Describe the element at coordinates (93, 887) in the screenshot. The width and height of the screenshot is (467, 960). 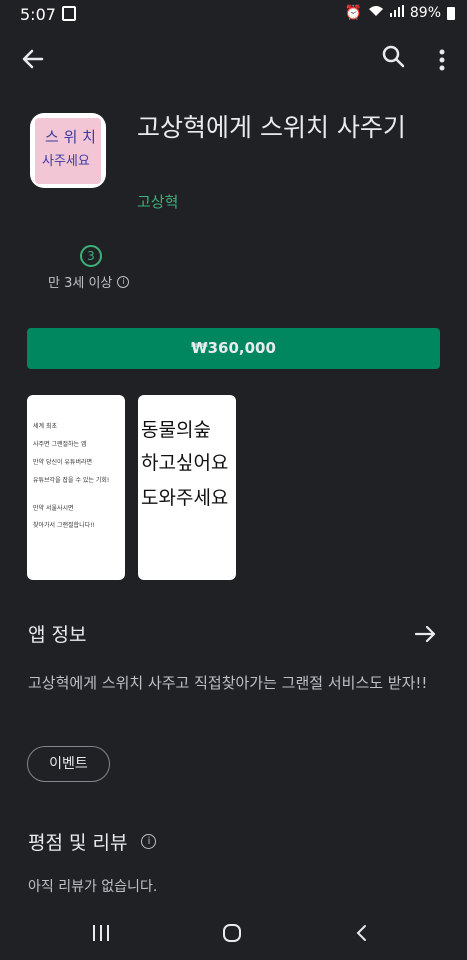
I see `no-reviews-text: 아직 리뷰가 없습니다.` at that location.